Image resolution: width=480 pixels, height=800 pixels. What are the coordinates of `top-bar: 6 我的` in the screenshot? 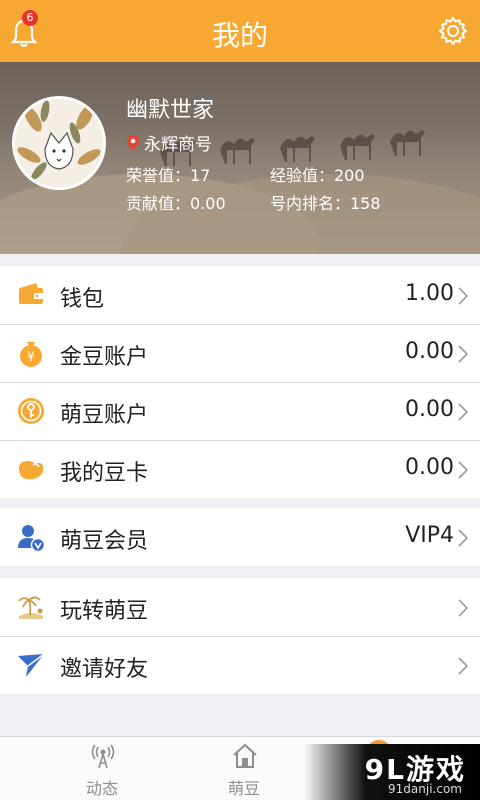 It's located at (240, 31).